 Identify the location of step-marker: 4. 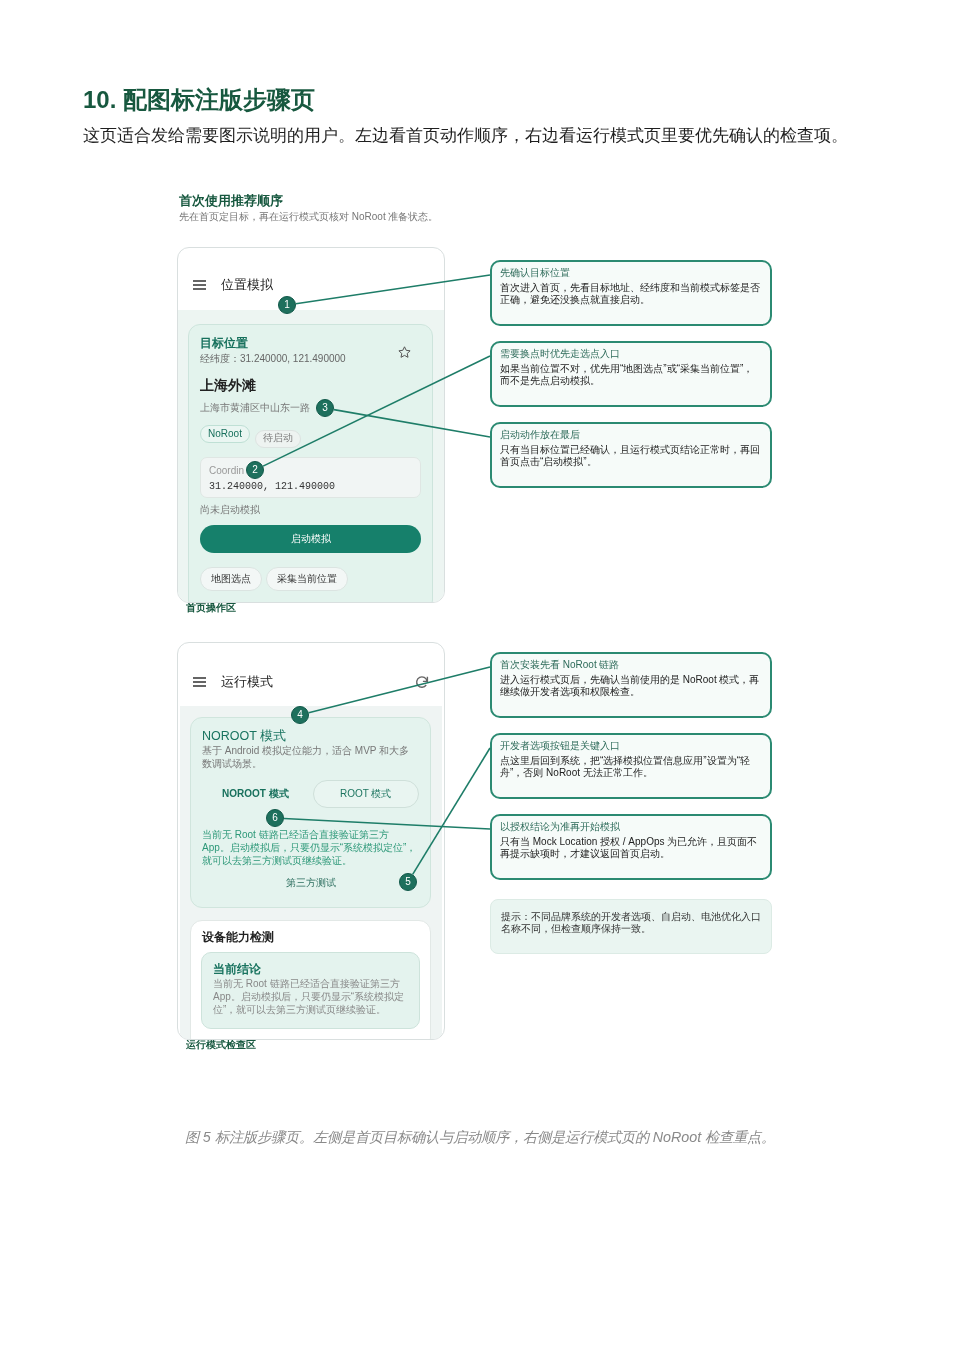
(300, 715).